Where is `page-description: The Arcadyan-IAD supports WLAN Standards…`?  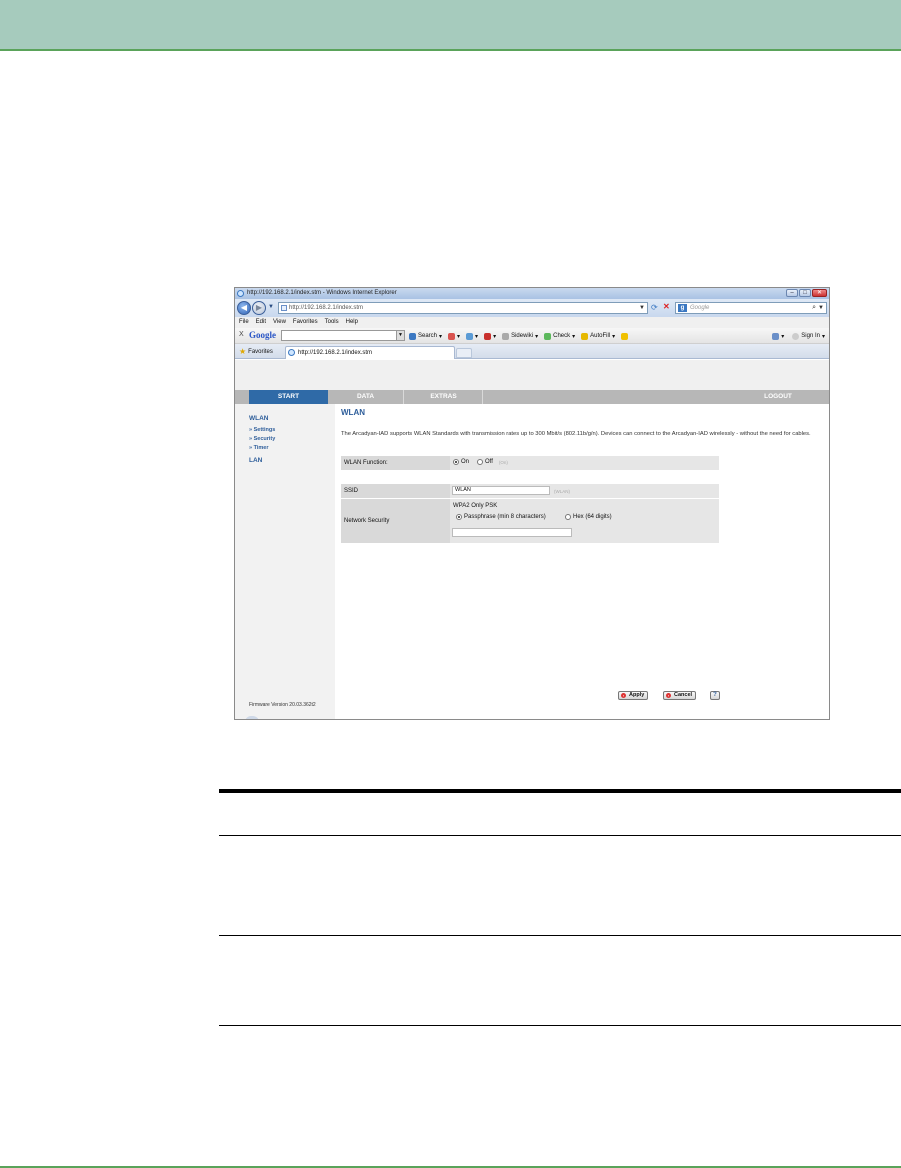
page-description: The Arcadyan-IAD supports WLAN Standards… is located at coordinates (576, 434).